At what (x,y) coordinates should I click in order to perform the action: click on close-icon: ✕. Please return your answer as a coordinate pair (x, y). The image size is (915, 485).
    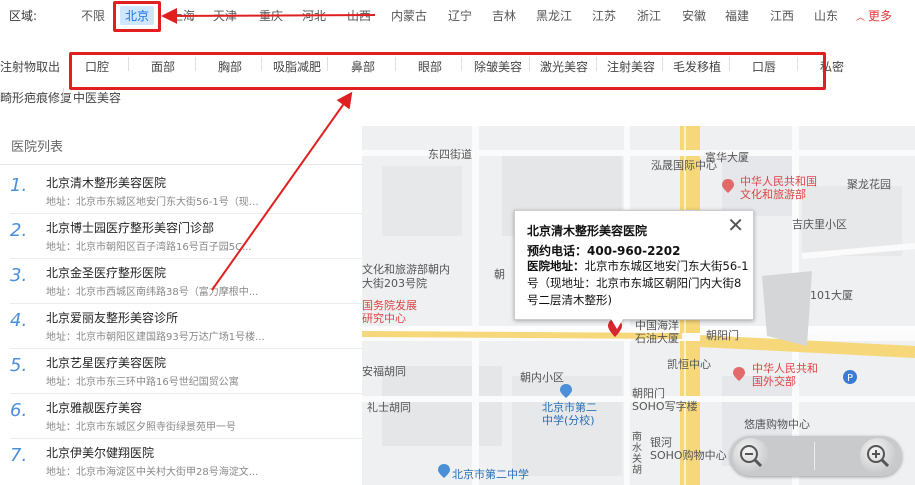
    Looking at the image, I should click on (735, 225).